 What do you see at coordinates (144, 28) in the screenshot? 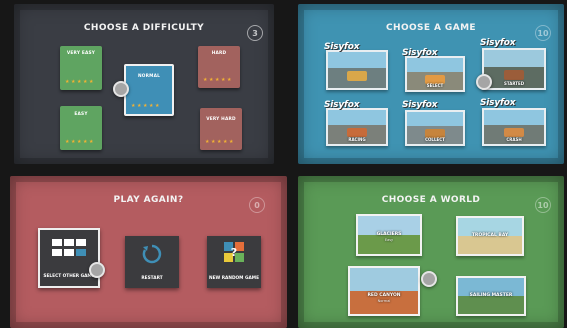
I see `difficulty-title: CHOOSE A DIFFICULTY` at bounding box center [144, 28].